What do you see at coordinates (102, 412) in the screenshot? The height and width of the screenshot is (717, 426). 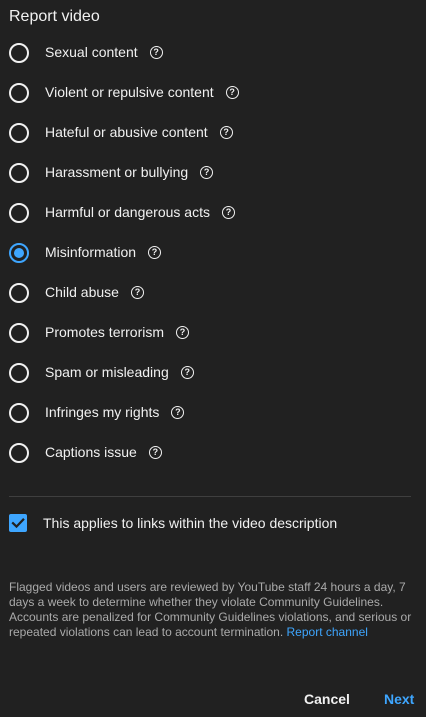 I see `option-label: Infringes my rights` at bounding box center [102, 412].